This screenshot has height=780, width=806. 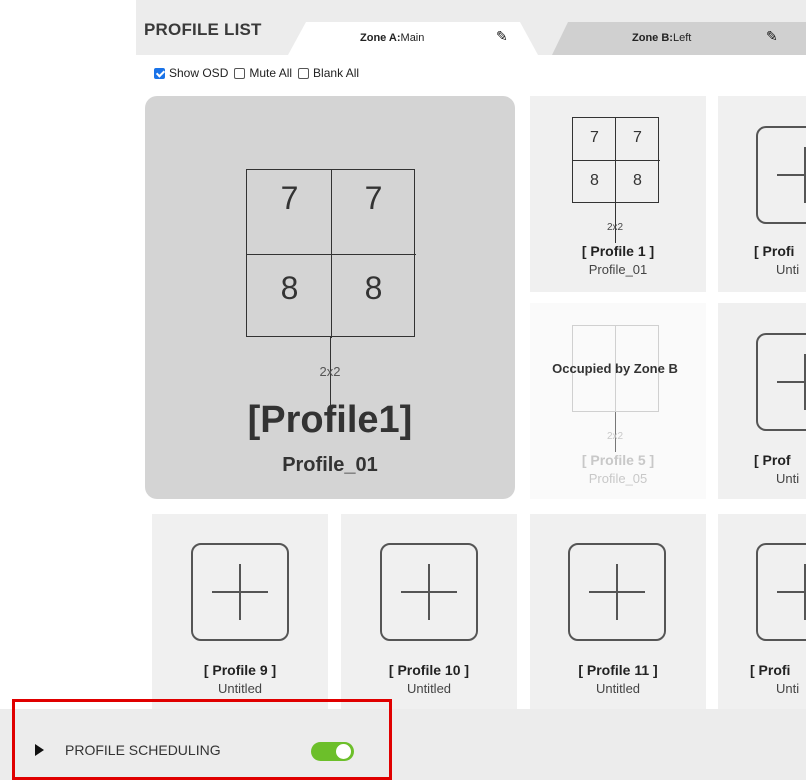 What do you see at coordinates (331, 253) in the screenshot?
I see `layout-diagram: 7 7 8 8` at bounding box center [331, 253].